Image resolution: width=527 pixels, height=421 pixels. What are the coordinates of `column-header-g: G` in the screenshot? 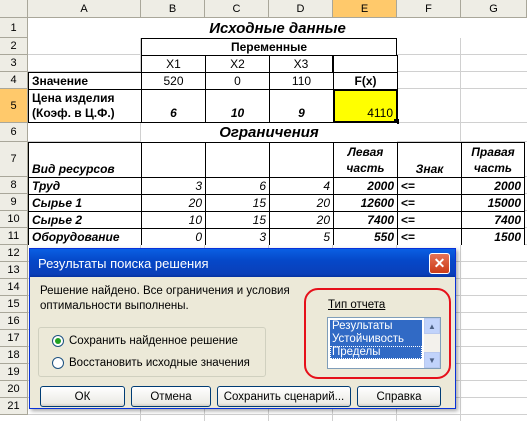 It's located at (494, 9).